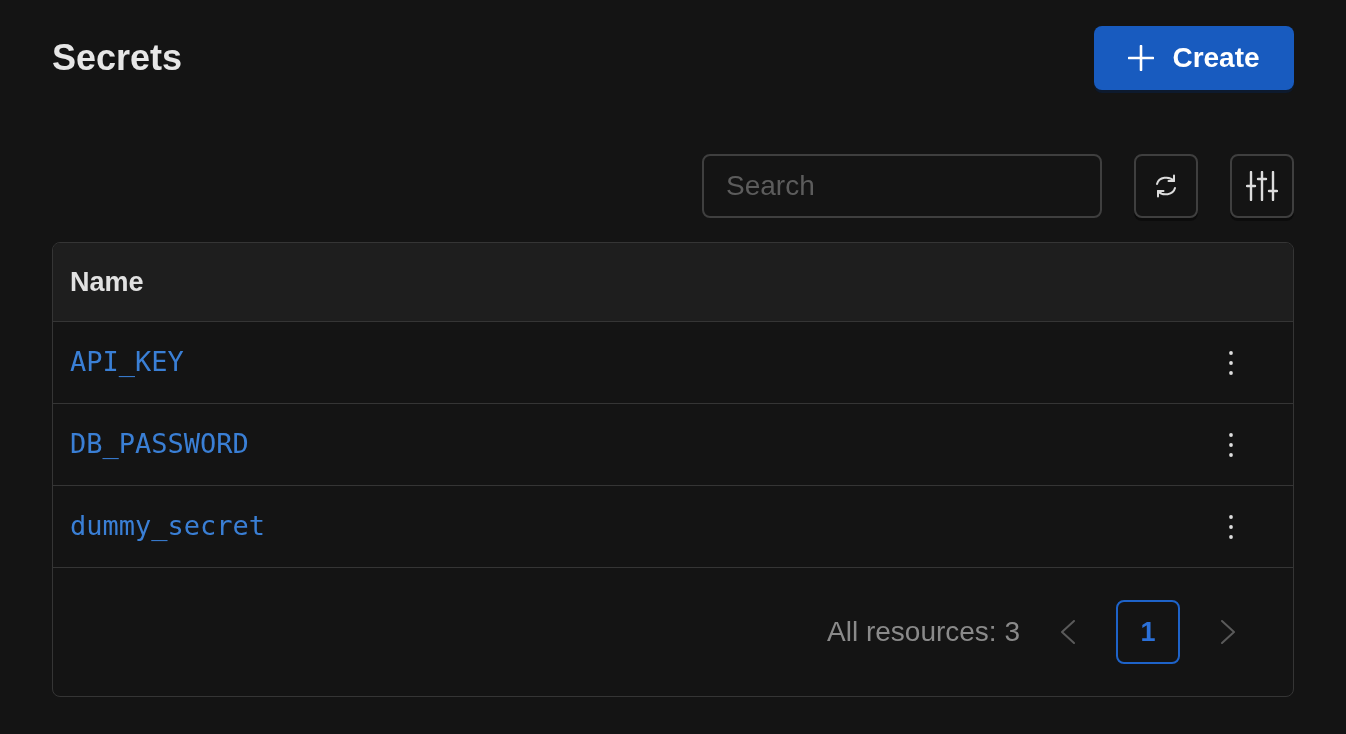  I want to click on refresh-button, so click(1166, 186).